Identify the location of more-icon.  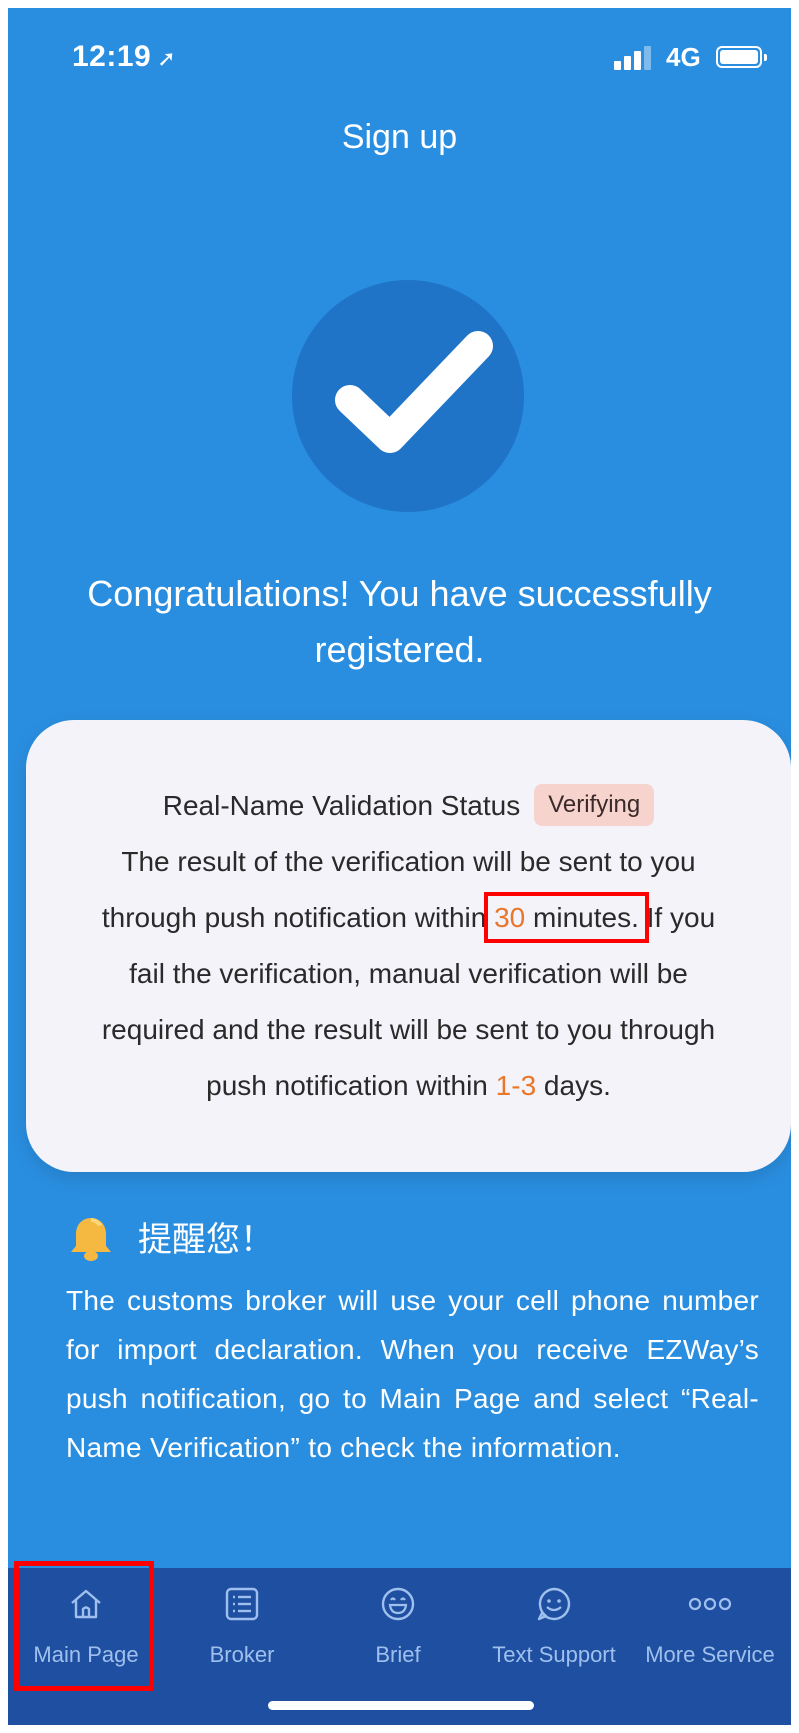
(710, 1604).